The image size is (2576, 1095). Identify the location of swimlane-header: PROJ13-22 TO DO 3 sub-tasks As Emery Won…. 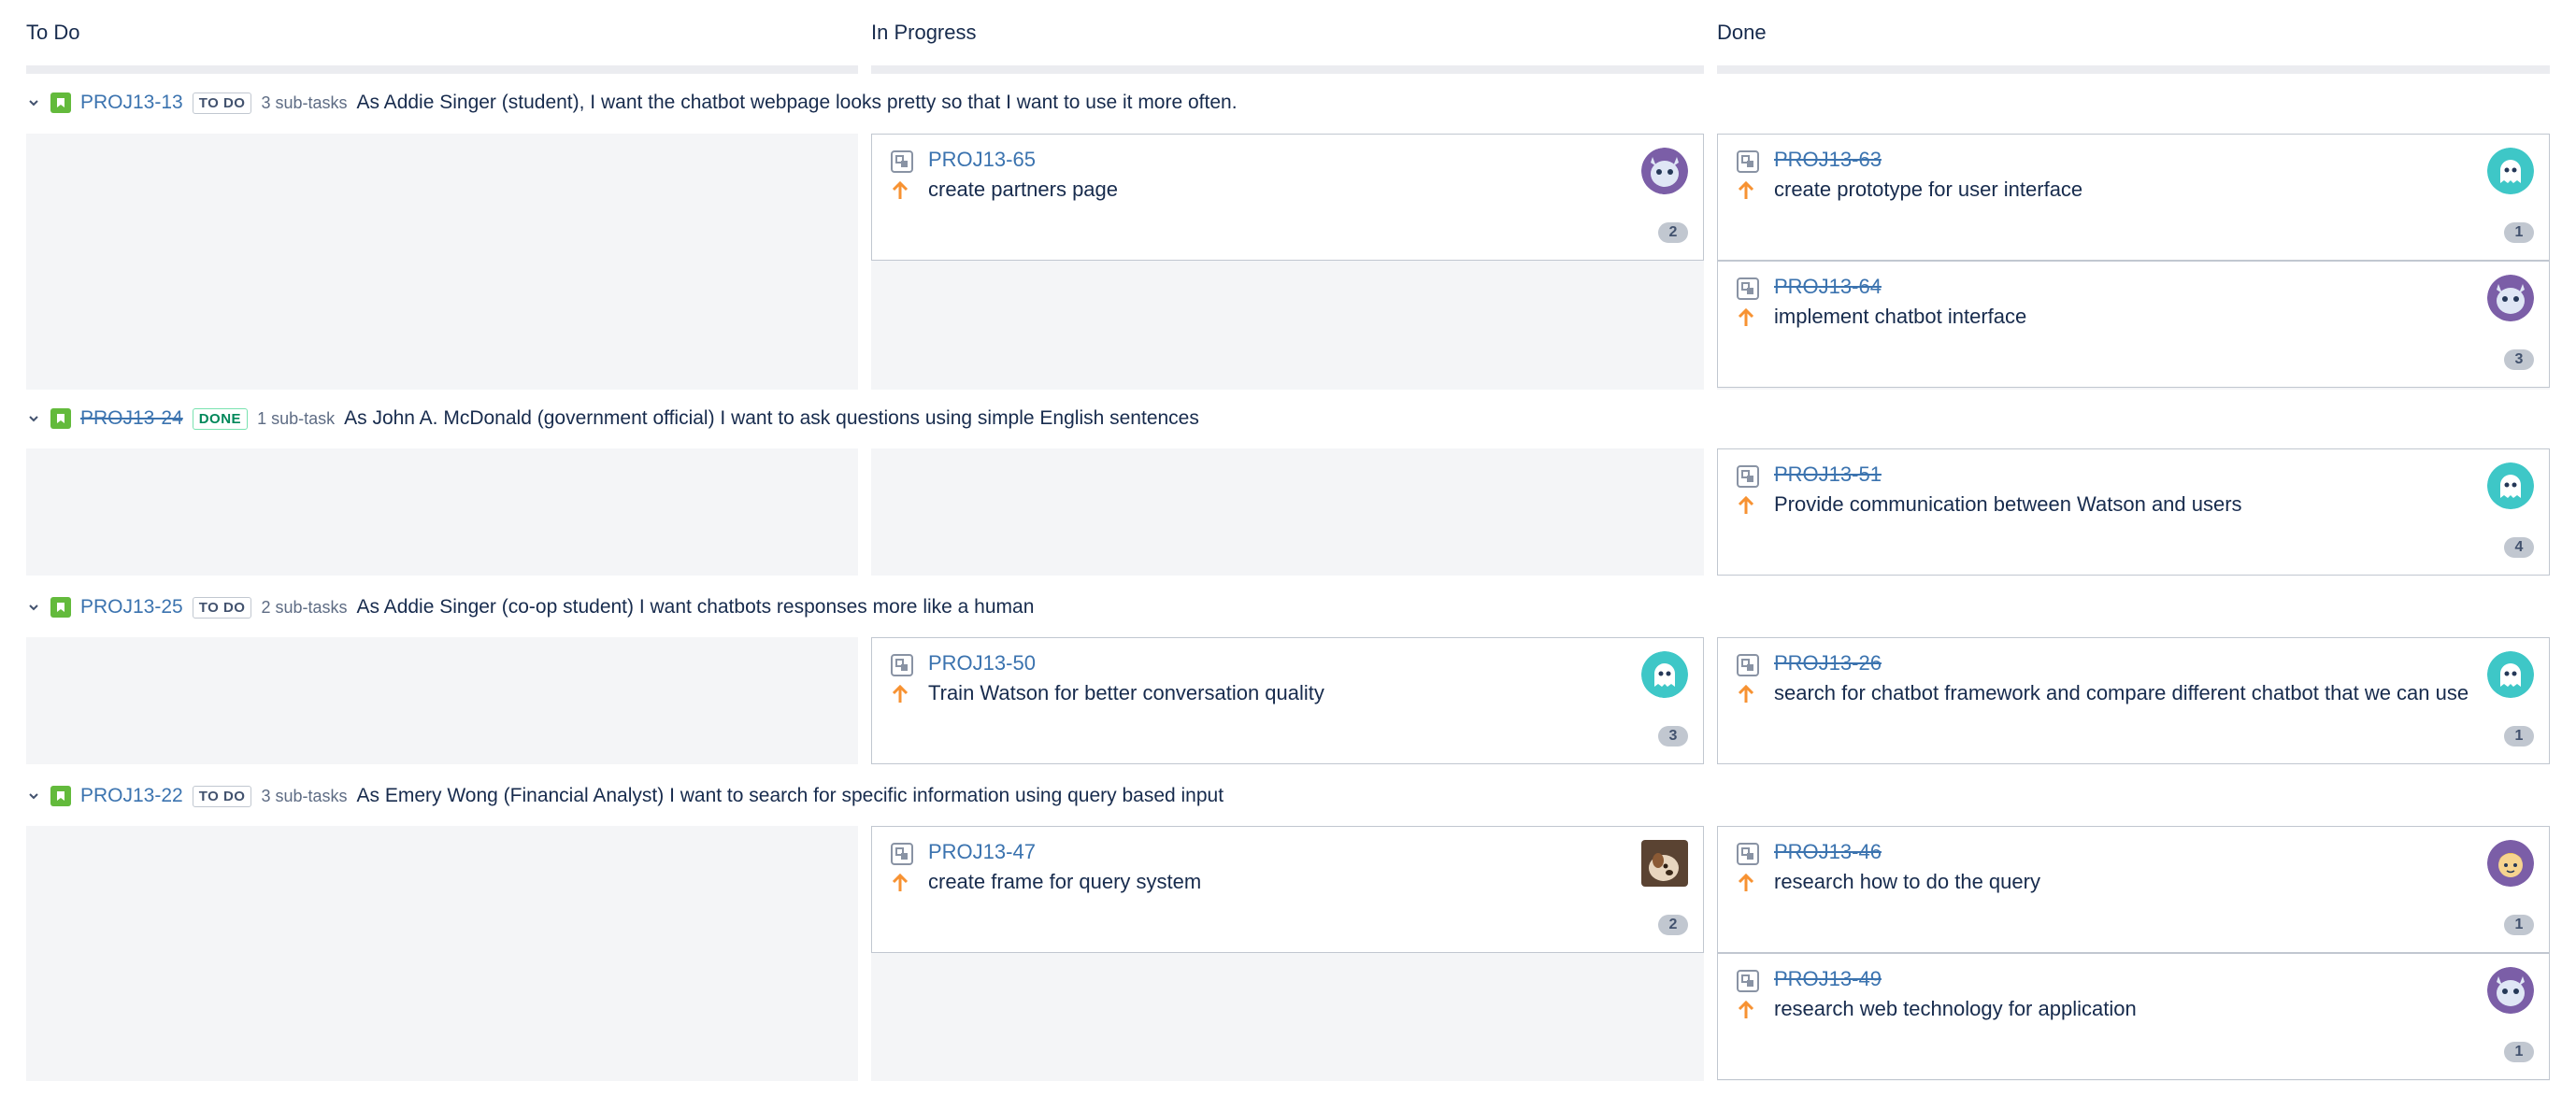
(625, 796).